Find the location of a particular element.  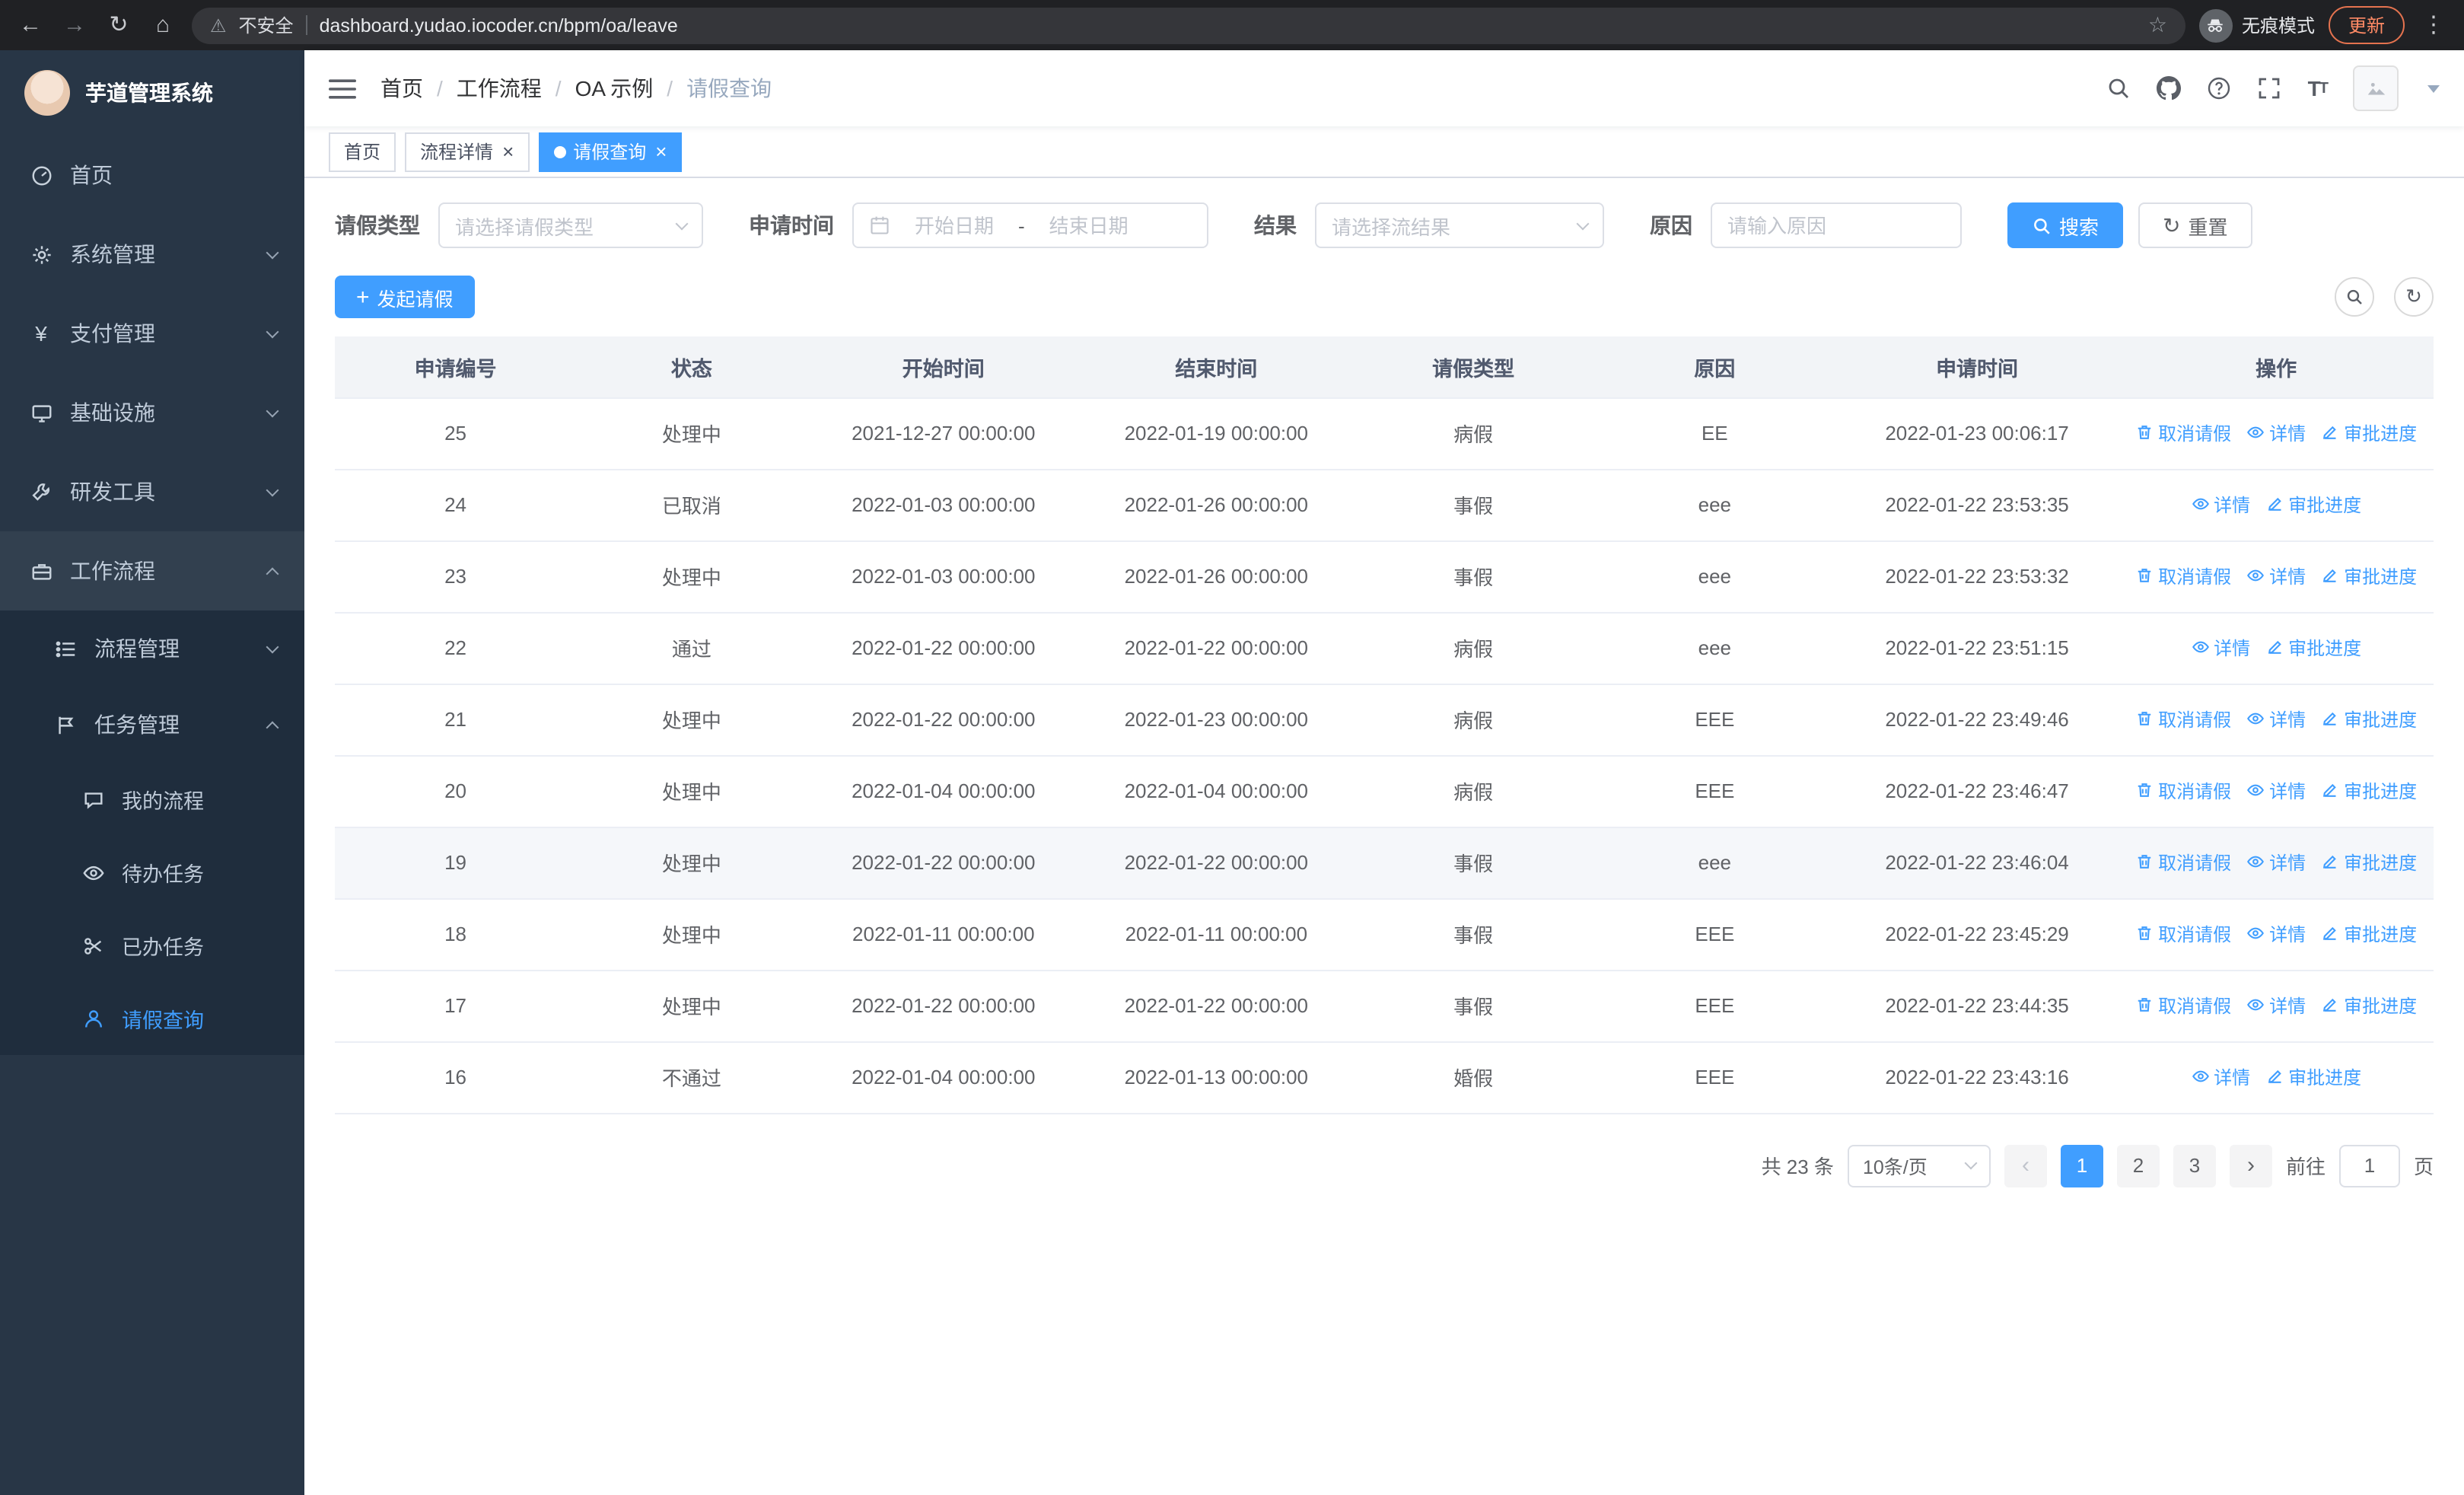

sidebar-item-my-process: 我的流程 is located at coordinates (152, 799).